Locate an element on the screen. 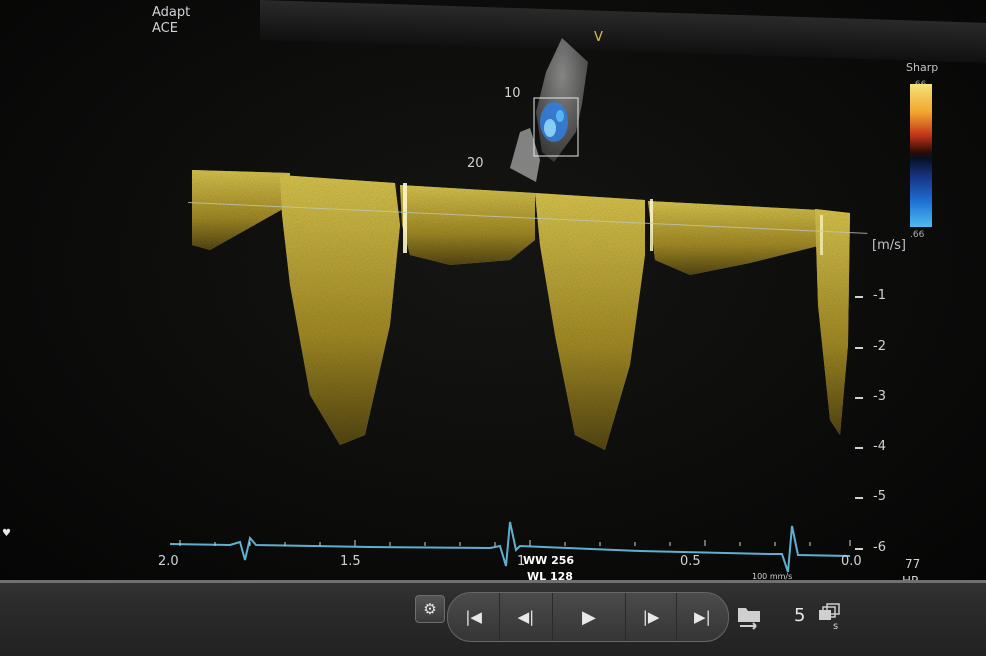  preset-label-2: ACE is located at coordinates (165, 28).